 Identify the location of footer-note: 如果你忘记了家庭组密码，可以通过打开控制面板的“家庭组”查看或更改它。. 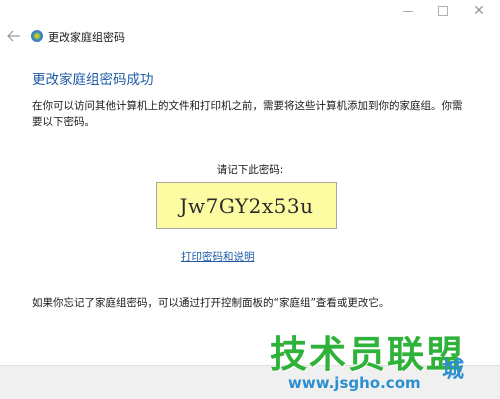
(211, 303).